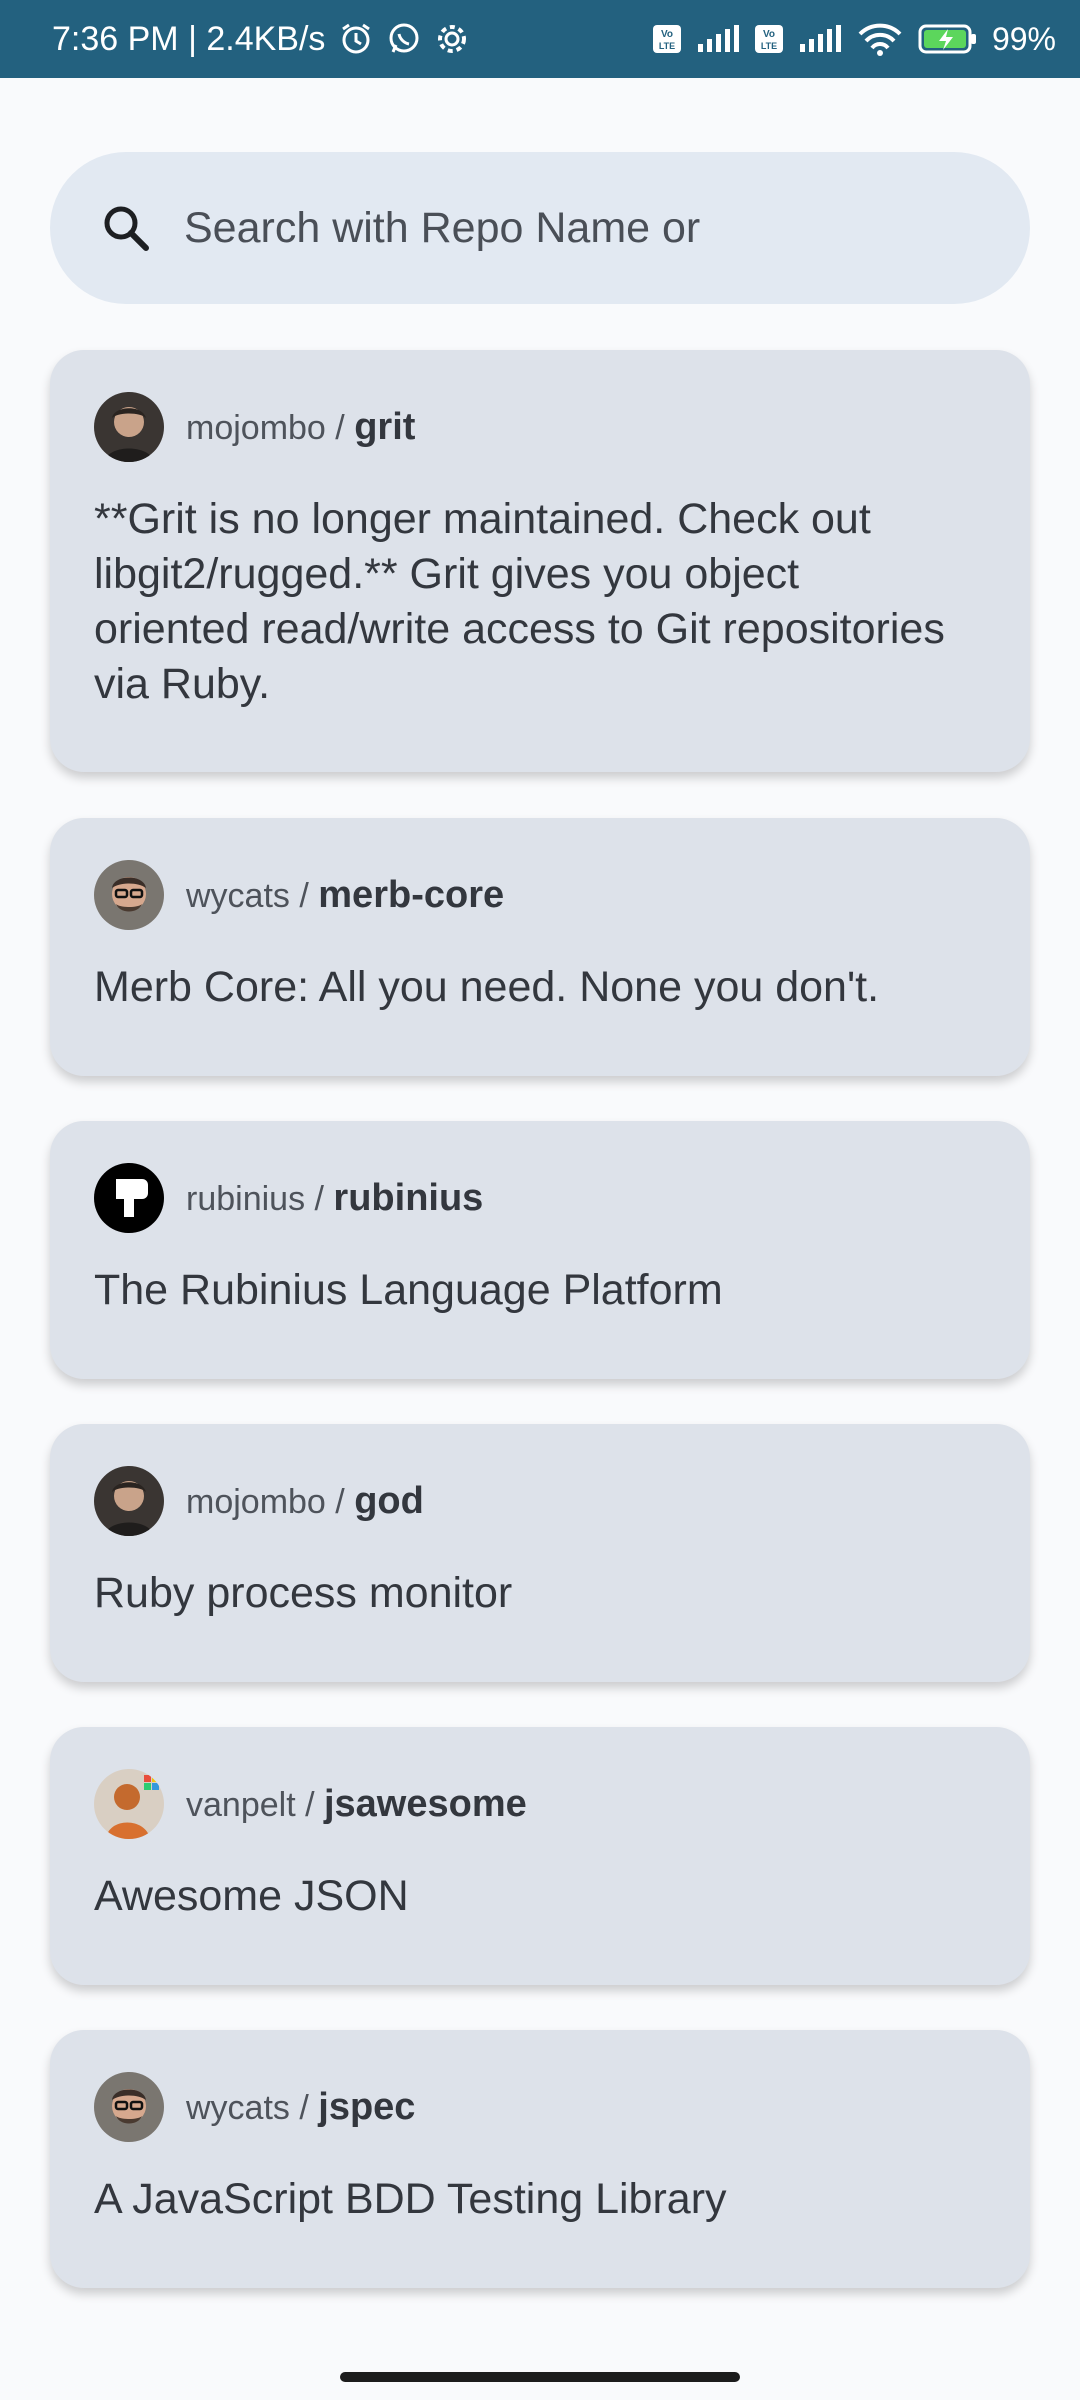 The width and height of the screenshot is (1080, 2400). I want to click on search-input, so click(564, 228).